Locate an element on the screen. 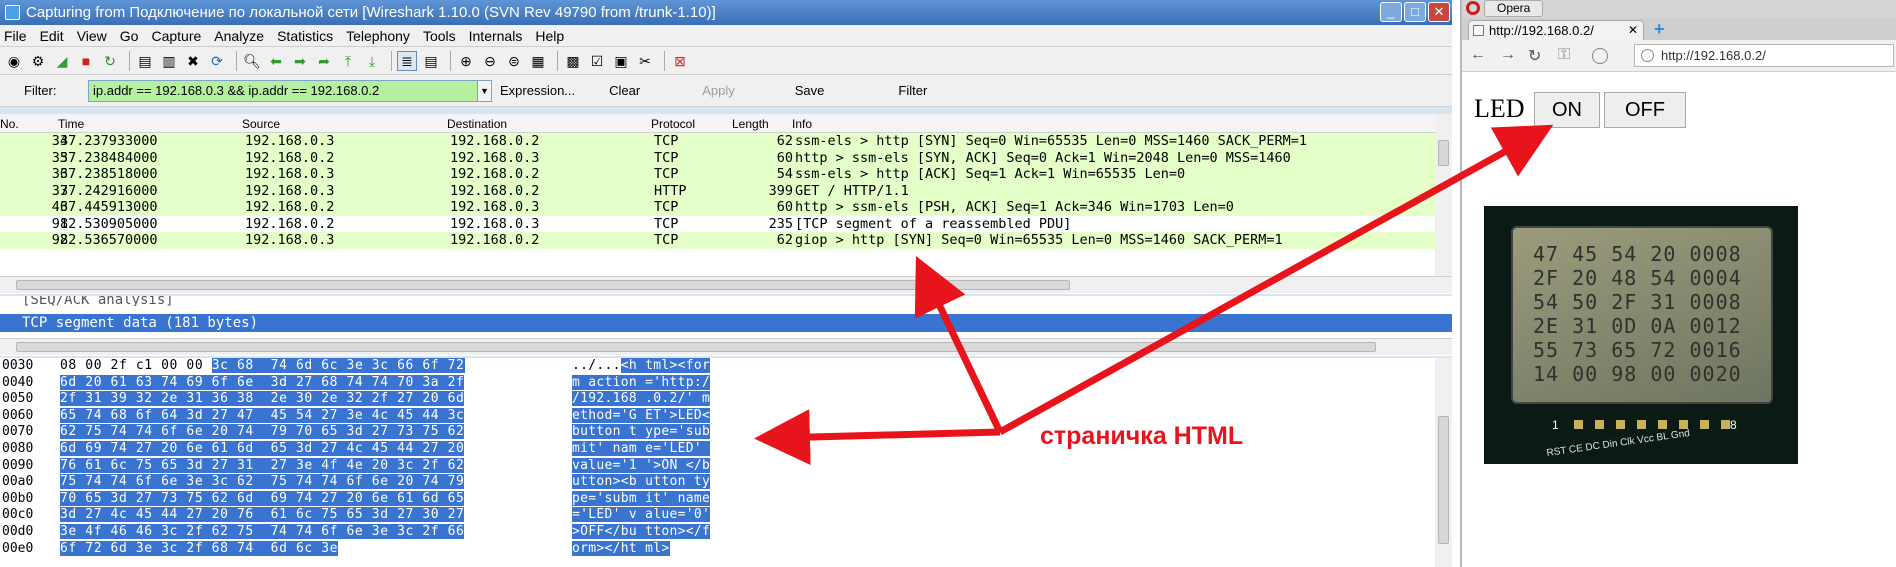 Image resolution: width=1896 pixels, height=567 pixels. column-header-destination: Destination is located at coordinates (477, 124).